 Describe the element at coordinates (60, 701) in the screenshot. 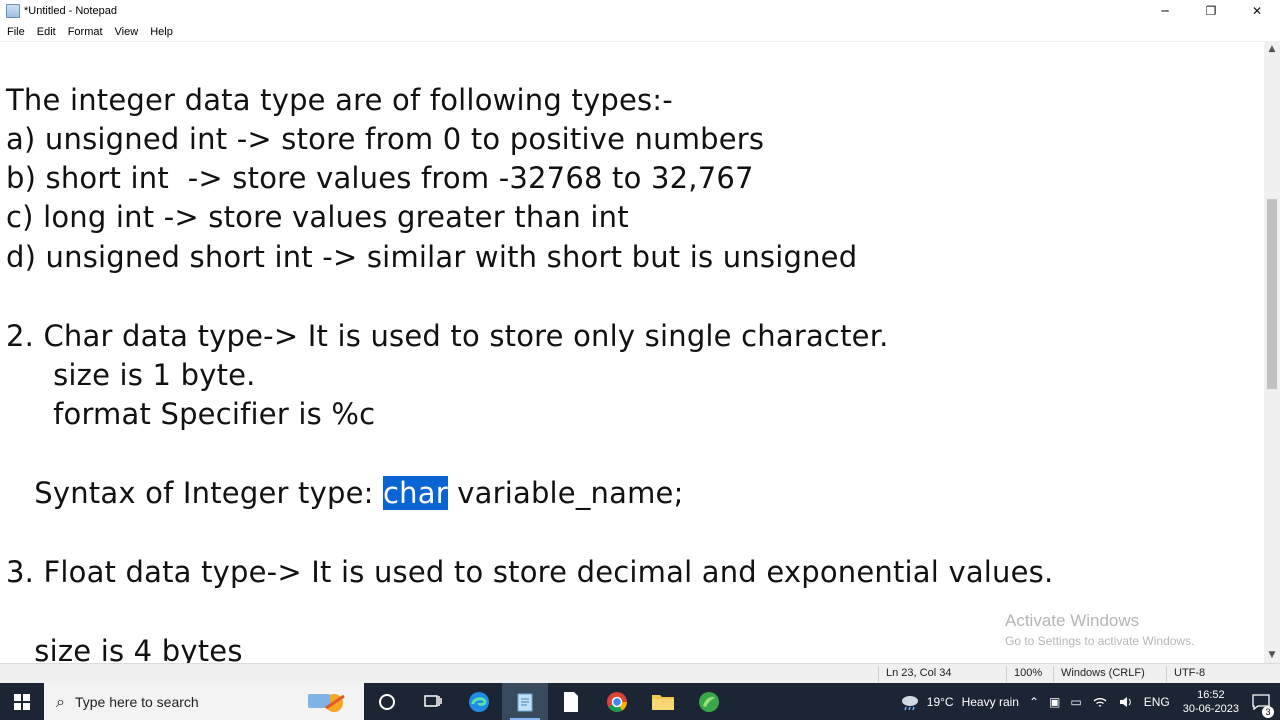

I see `search-icon: ⌕` at that location.